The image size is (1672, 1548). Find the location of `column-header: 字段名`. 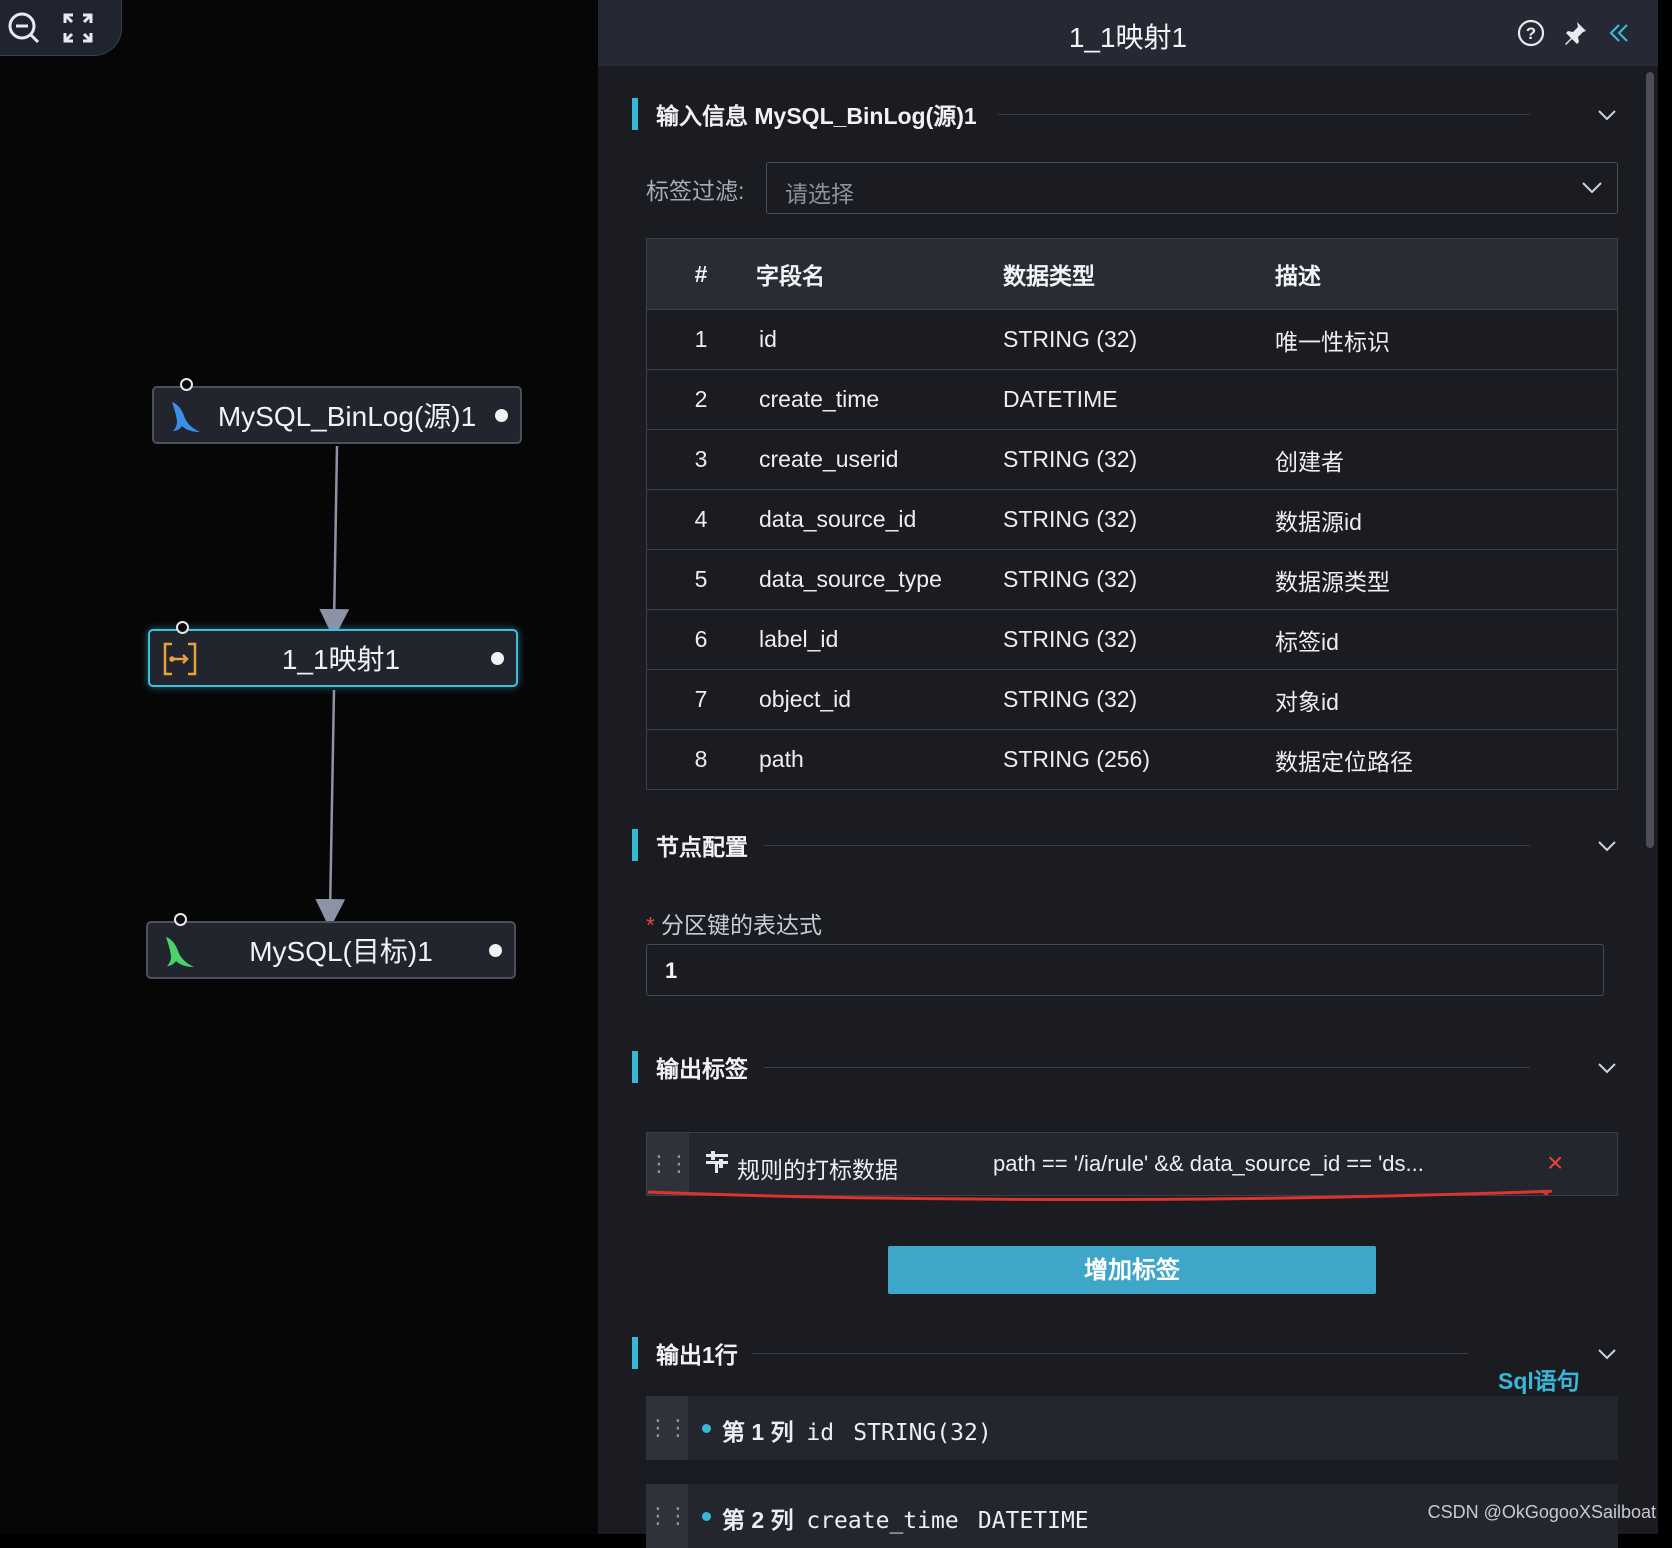

column-header: 字段名 is located at coordinates (878, 274).